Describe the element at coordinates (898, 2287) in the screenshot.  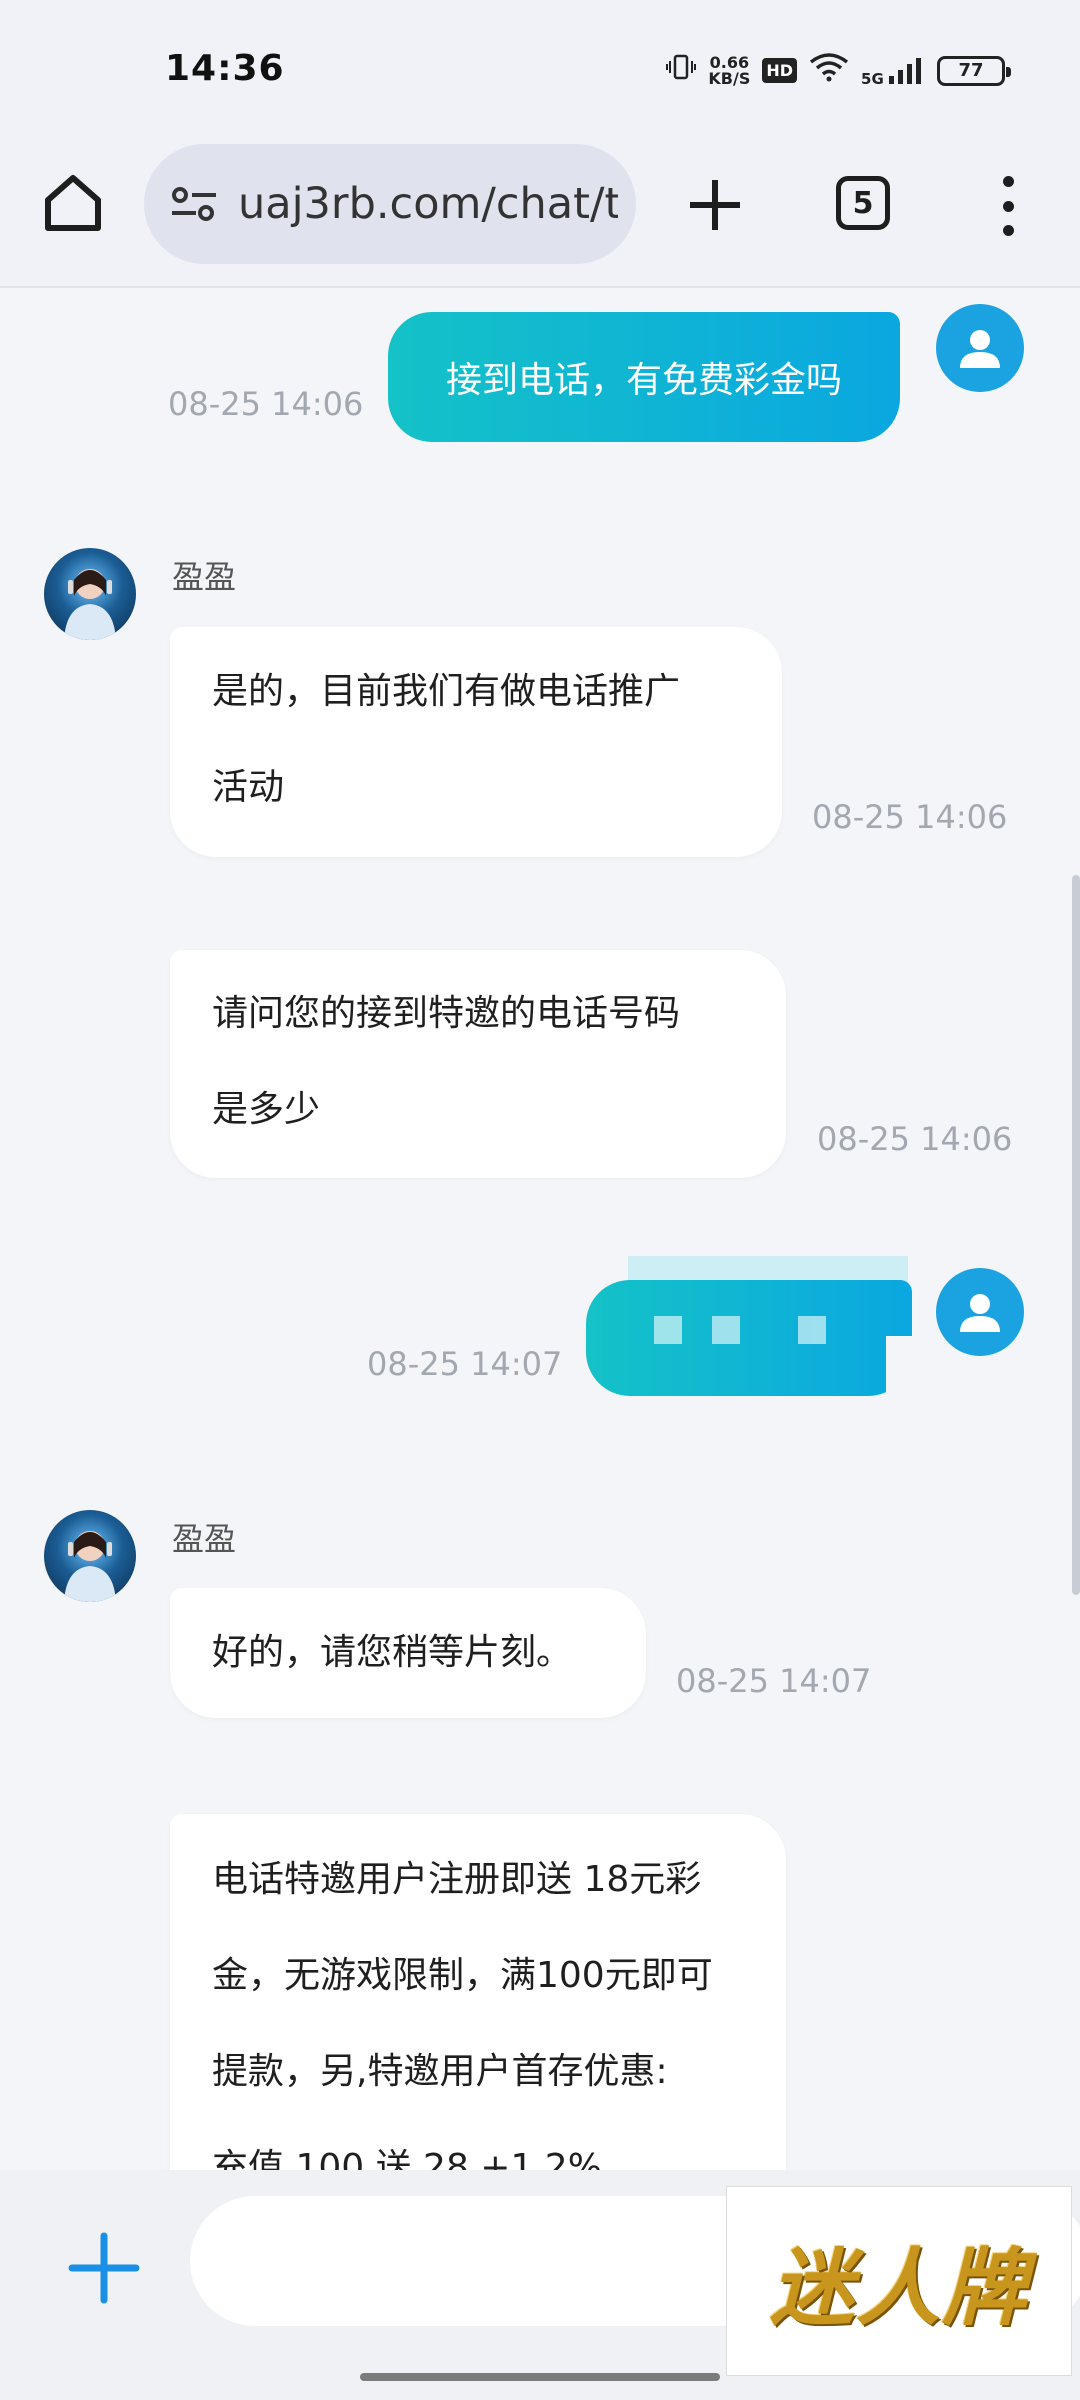
I see `watermark-text: 迷人牌` at that location.